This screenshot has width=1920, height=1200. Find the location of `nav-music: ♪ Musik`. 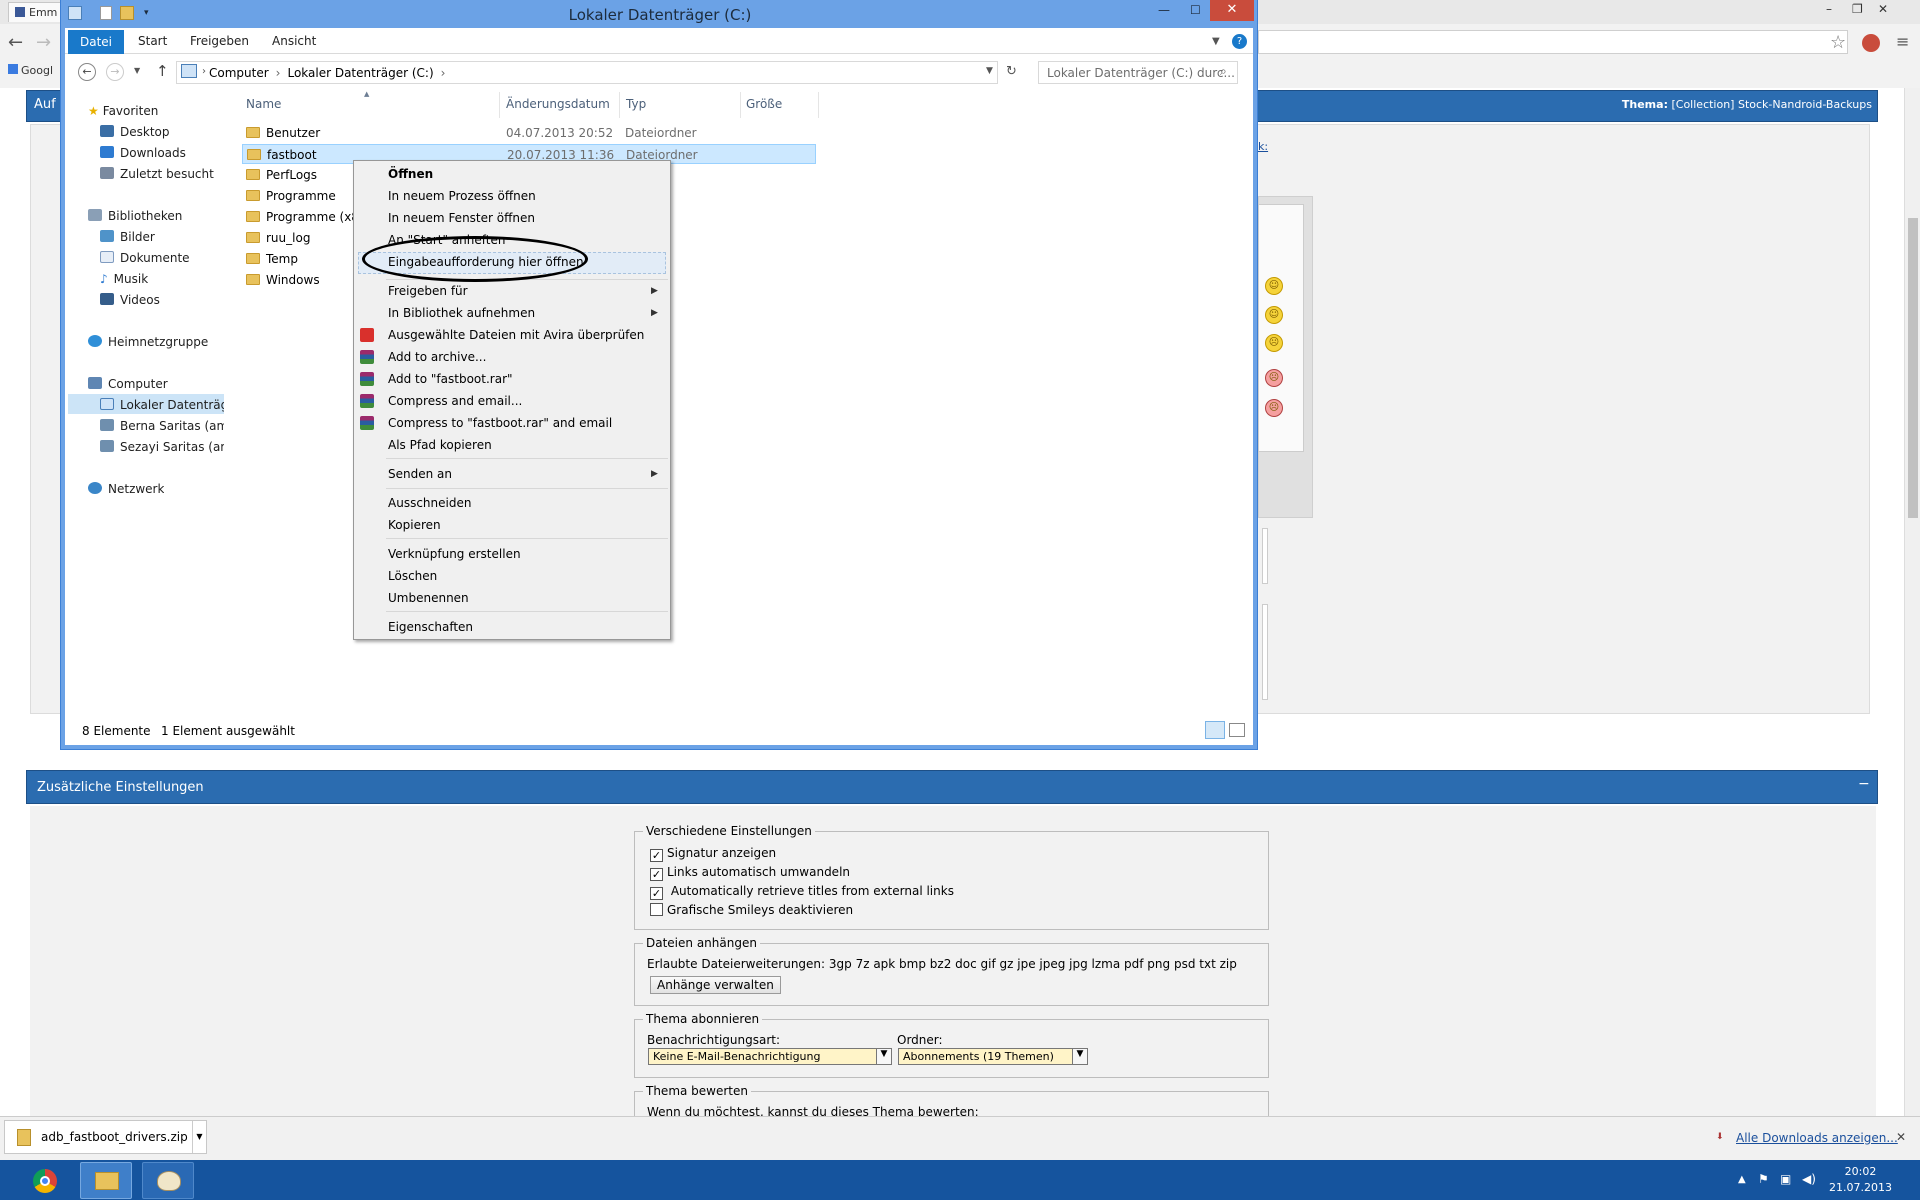

nav-music: ♪ Musik is located at coordinates (124, 279).